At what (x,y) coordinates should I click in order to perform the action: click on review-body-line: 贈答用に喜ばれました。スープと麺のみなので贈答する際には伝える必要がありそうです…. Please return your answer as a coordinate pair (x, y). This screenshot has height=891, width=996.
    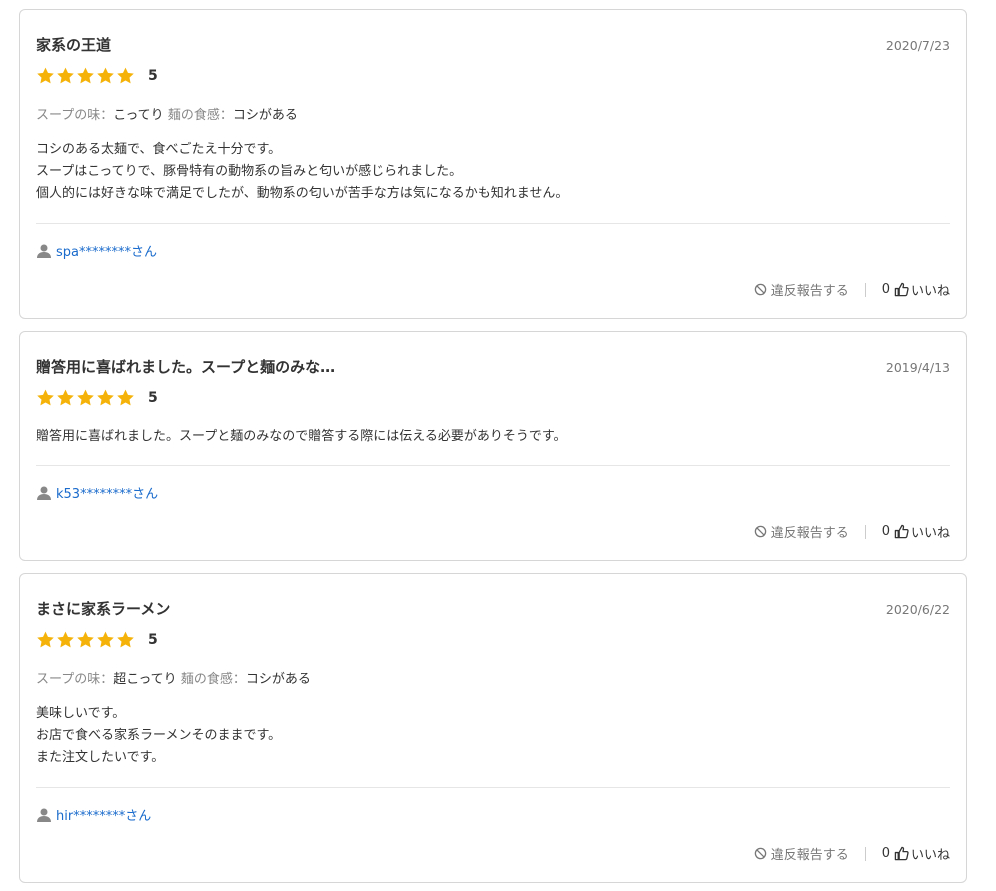
    Looking at the image, I should click on (301, 436).